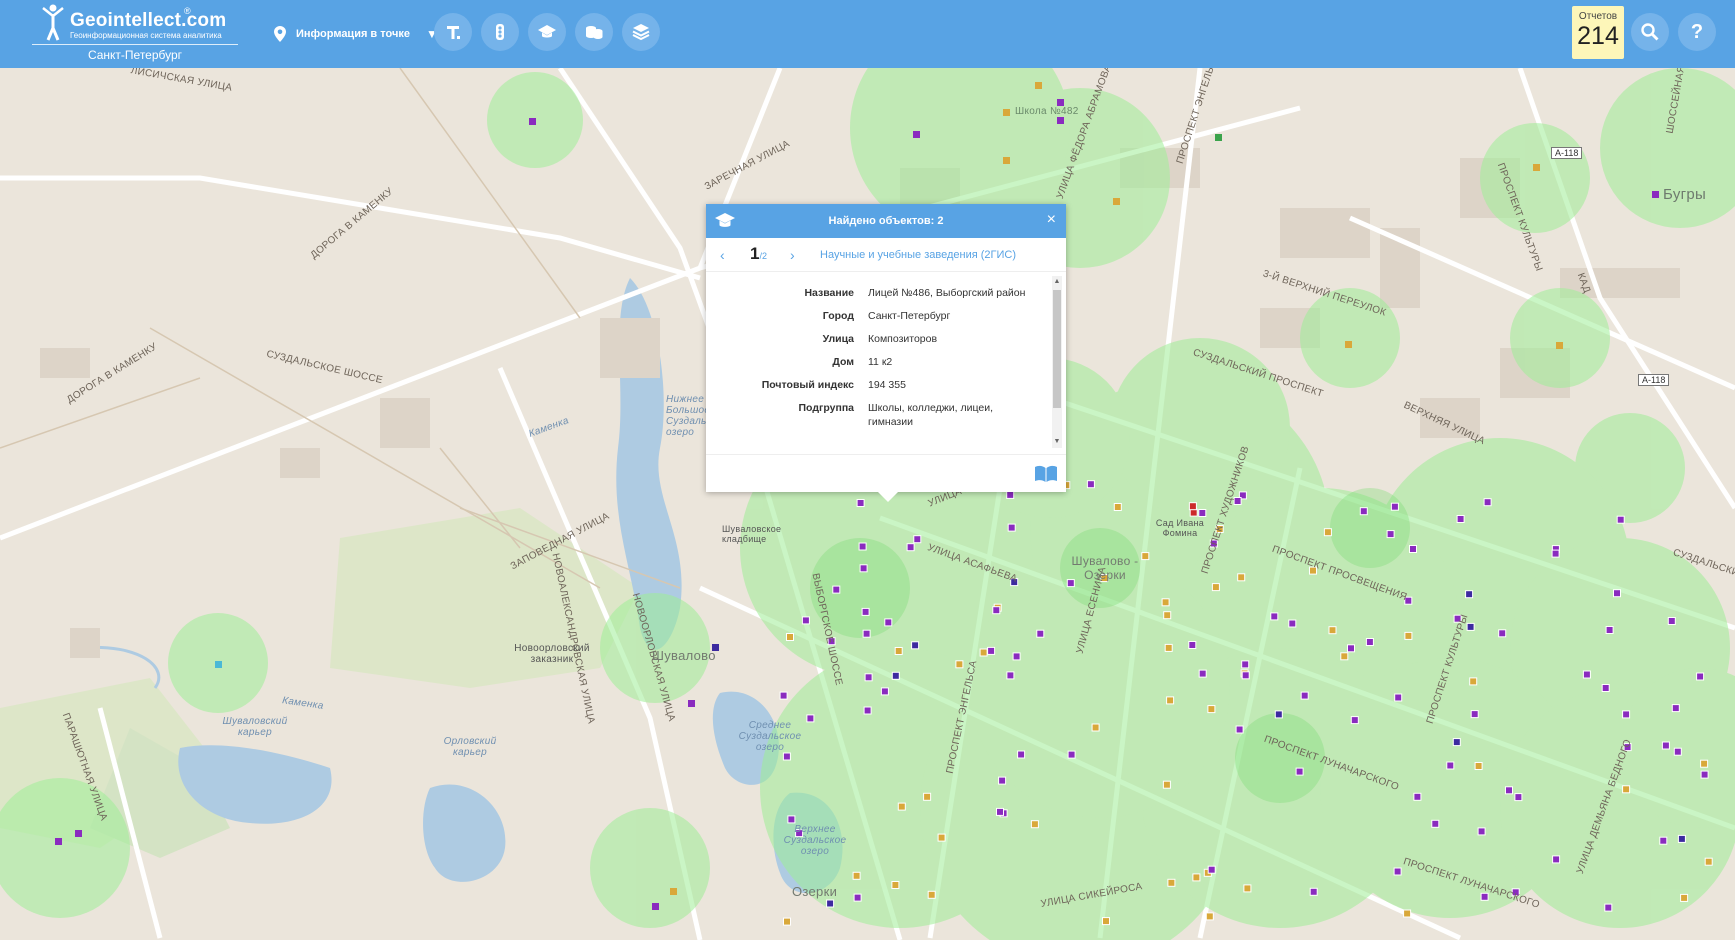  I want to click on scroll-thumb, so click(1057, 349).